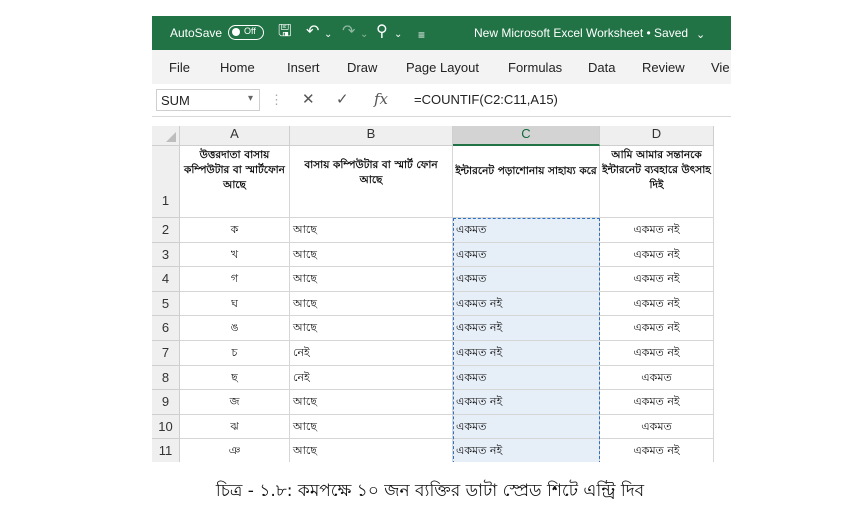 The image size is (860, 524). What do you see at coordinates (166, 255) in the screenshot?
I see `row-header: 3` at bounding box center [166, 255].